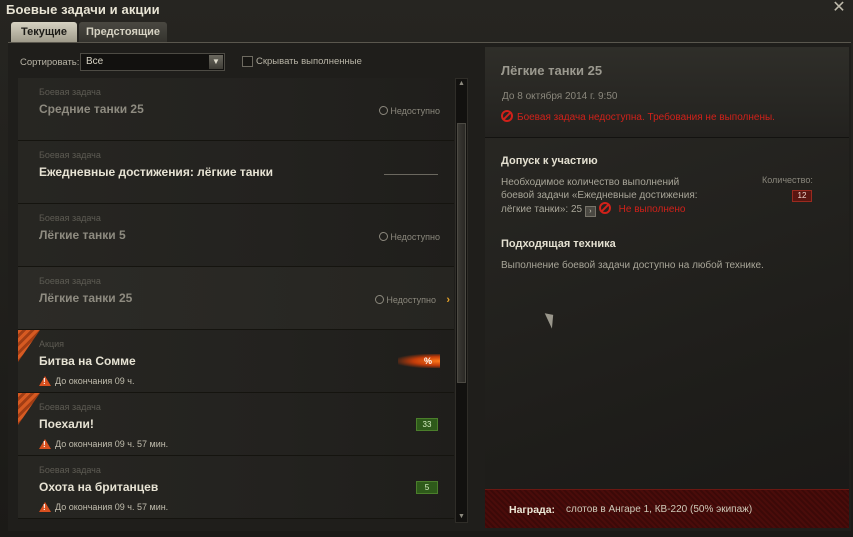 This screenshot has width=853, height=537. What do you see at coordinates (309, 61) in the screenshot?
I see `hide-completed-label: Скрывать выполненные` at bounding box center [309, 61].